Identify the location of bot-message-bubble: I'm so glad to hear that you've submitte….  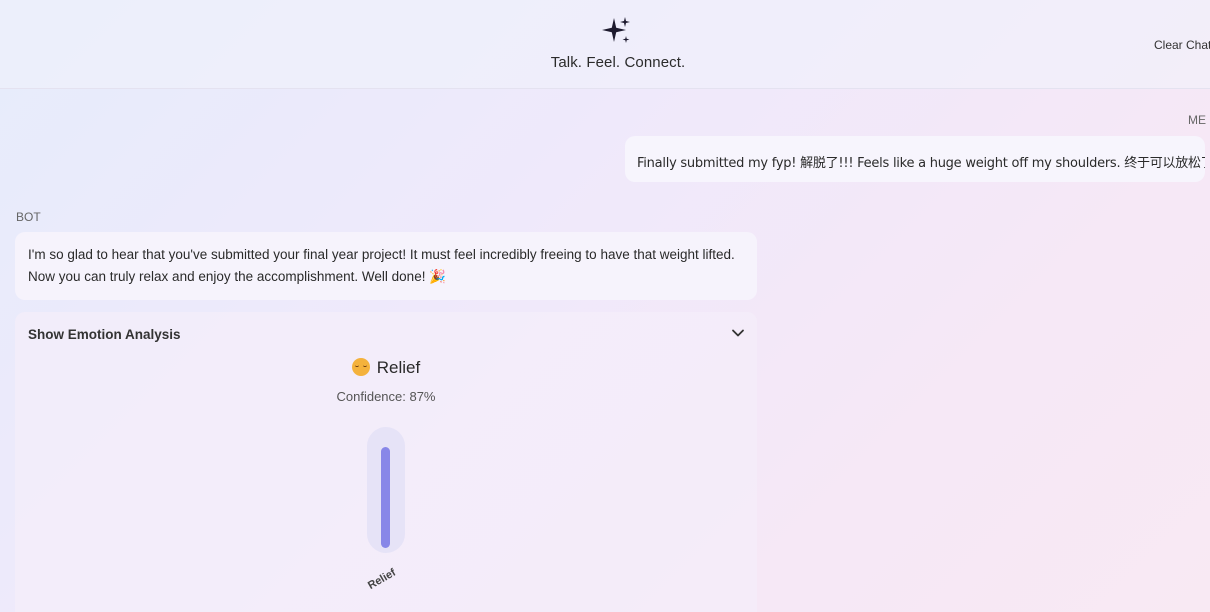
(386, 266).